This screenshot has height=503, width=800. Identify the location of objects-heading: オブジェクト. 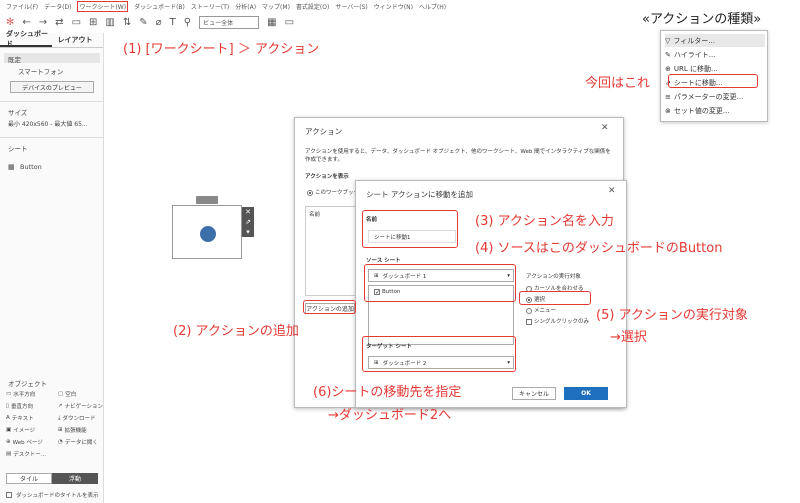
(27, 384).